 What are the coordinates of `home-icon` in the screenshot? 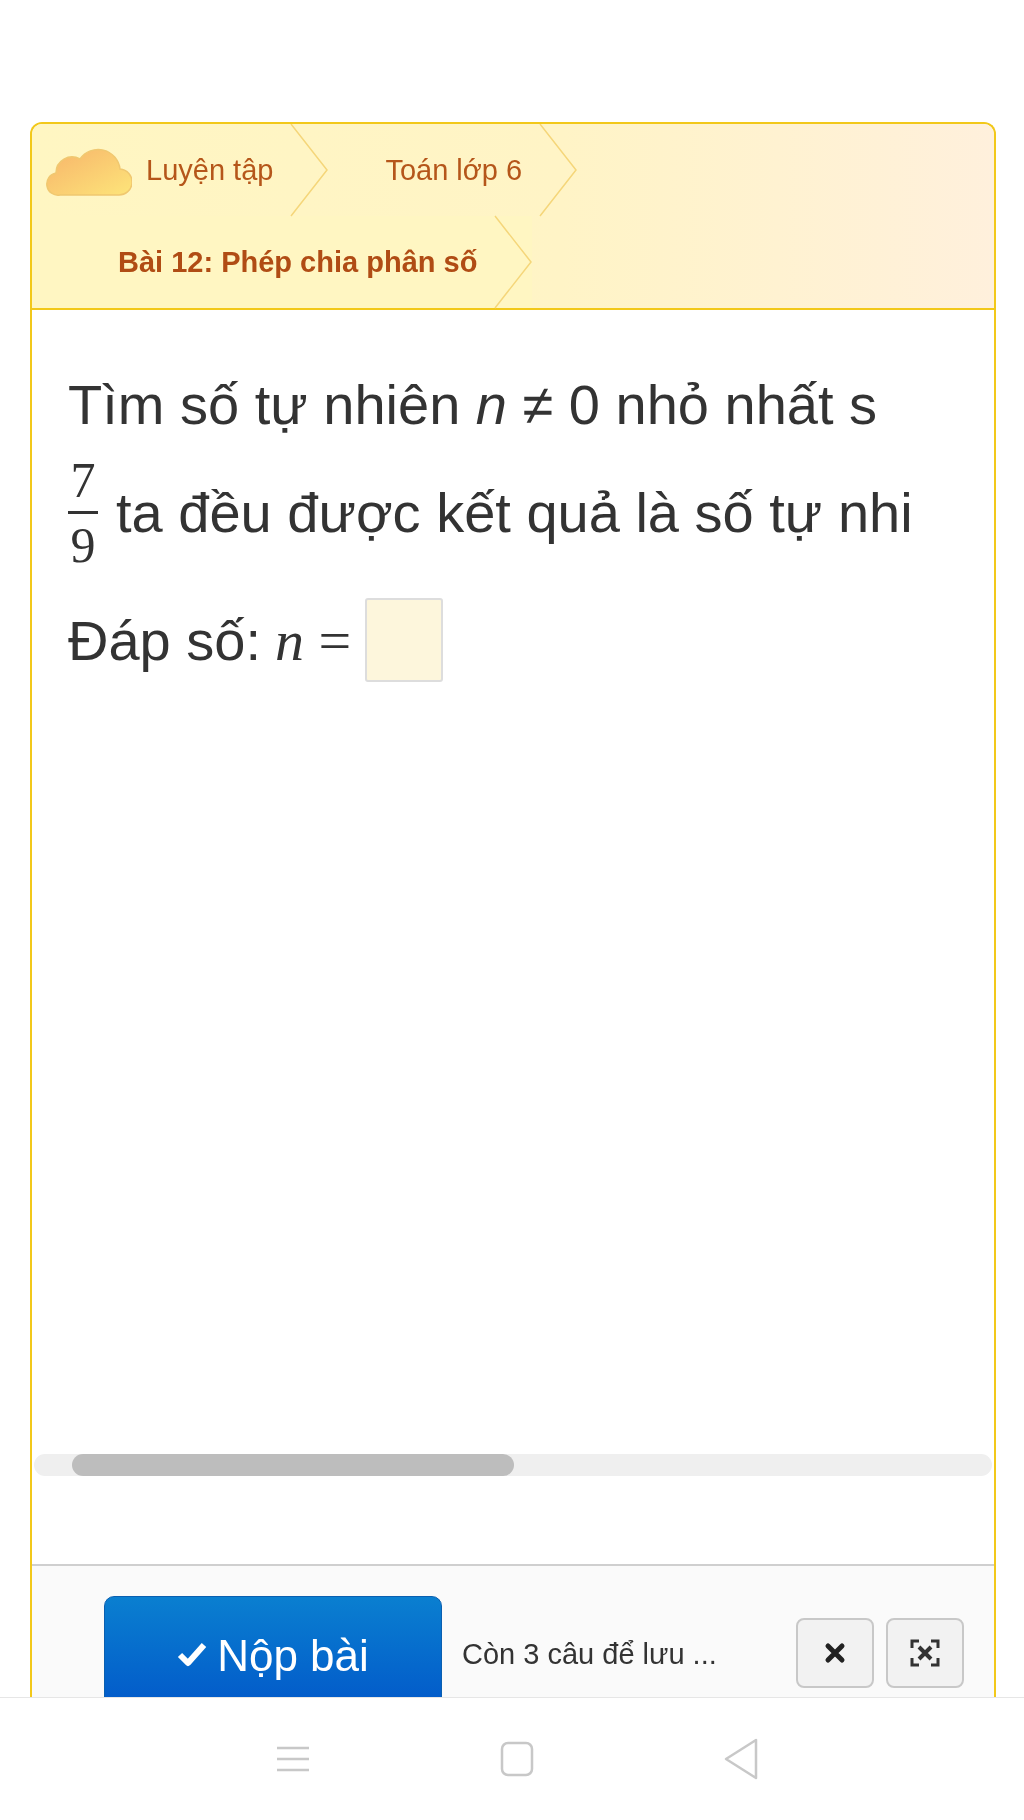 It's located at (517, 1759).